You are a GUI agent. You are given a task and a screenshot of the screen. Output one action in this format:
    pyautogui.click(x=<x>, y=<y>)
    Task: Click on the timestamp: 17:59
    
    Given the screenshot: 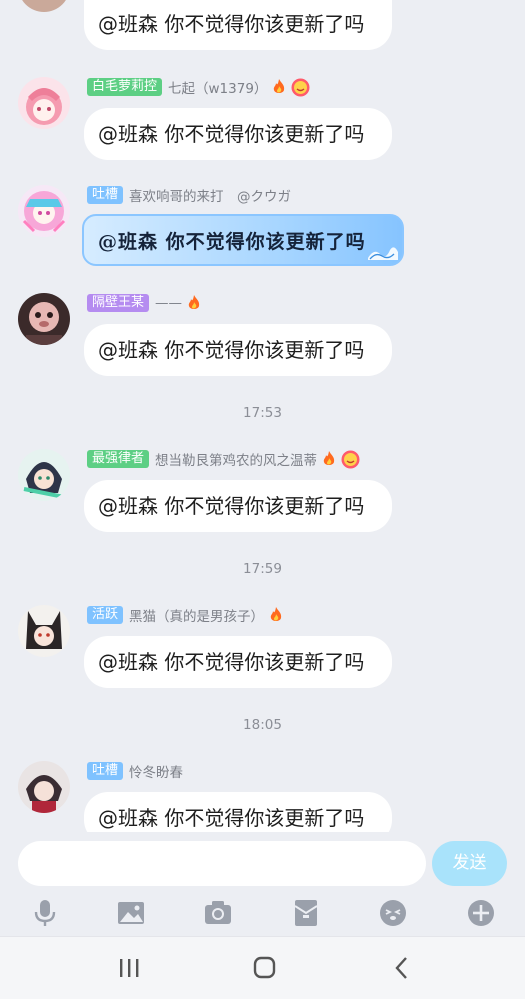 What is the action you would take?
    pyautogui.click(x=262, y=569)
    